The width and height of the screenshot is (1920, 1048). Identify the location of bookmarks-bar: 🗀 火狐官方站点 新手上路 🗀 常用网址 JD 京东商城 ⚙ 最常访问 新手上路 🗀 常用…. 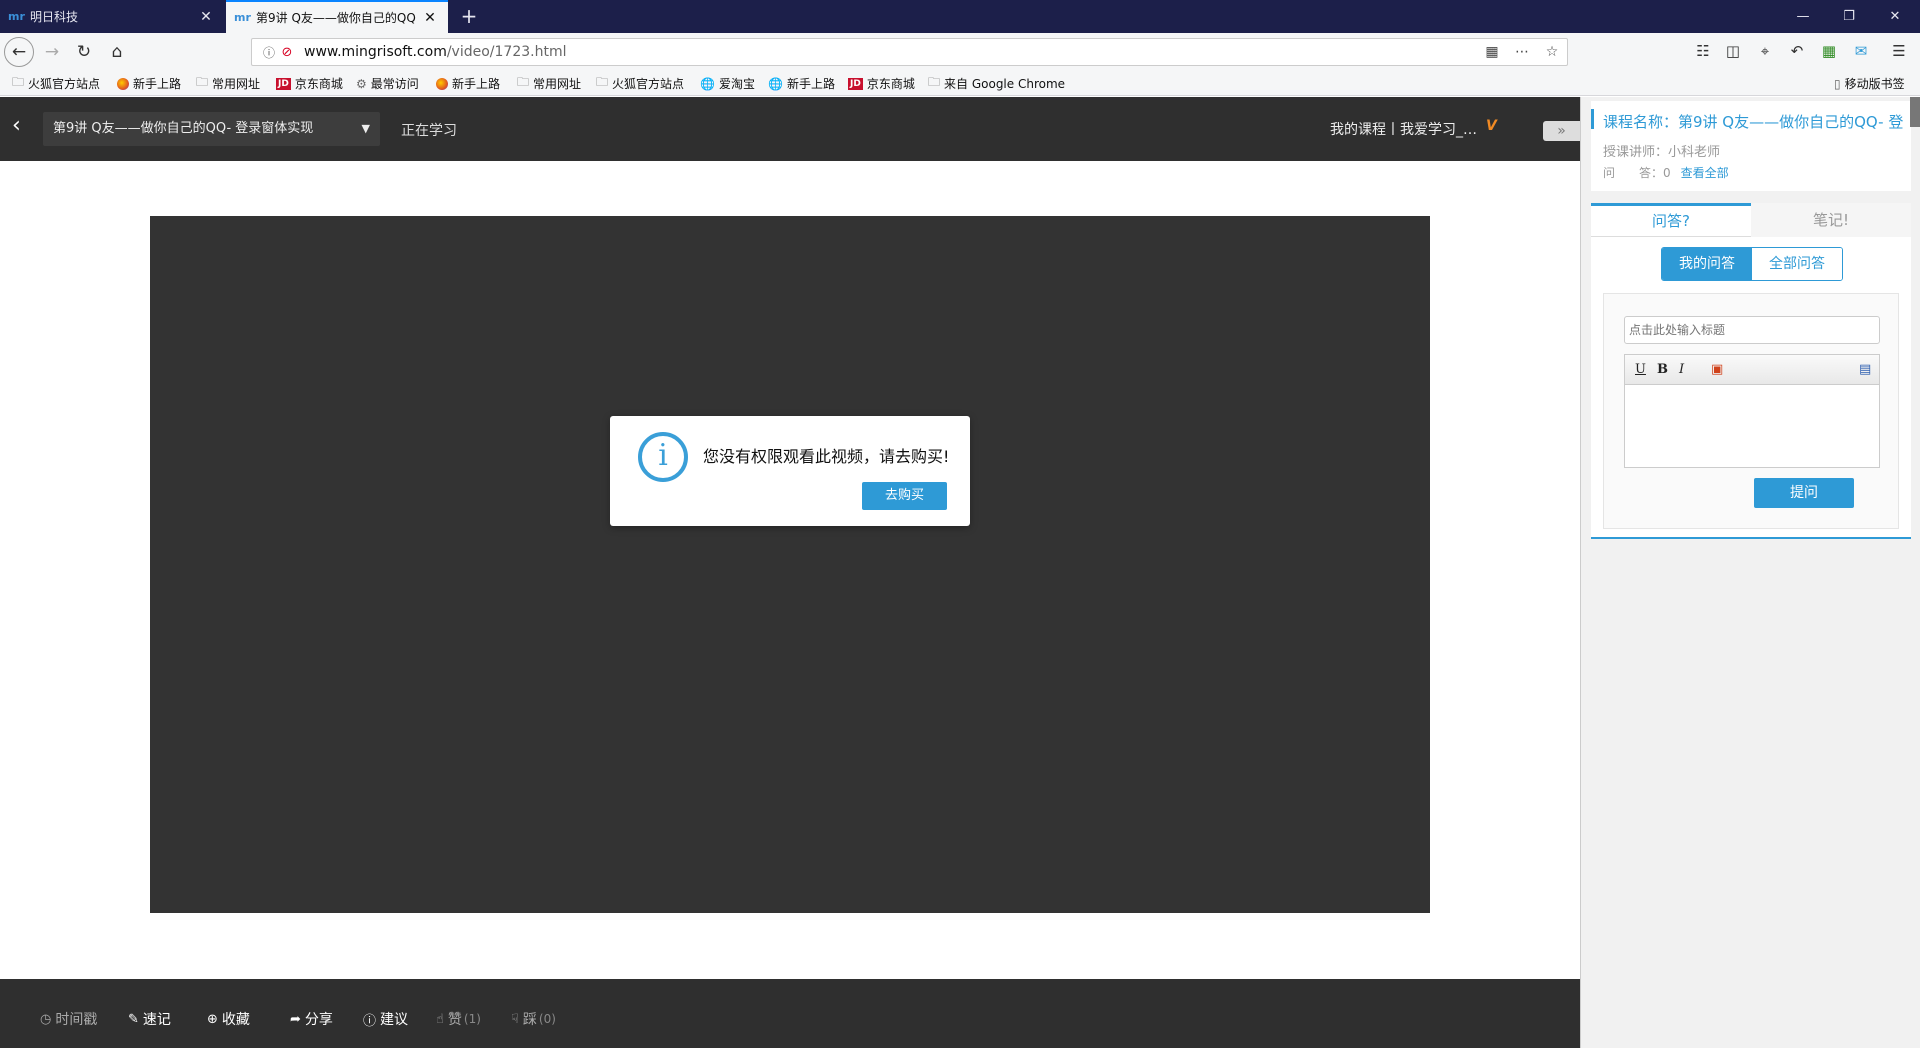
(960, 83).